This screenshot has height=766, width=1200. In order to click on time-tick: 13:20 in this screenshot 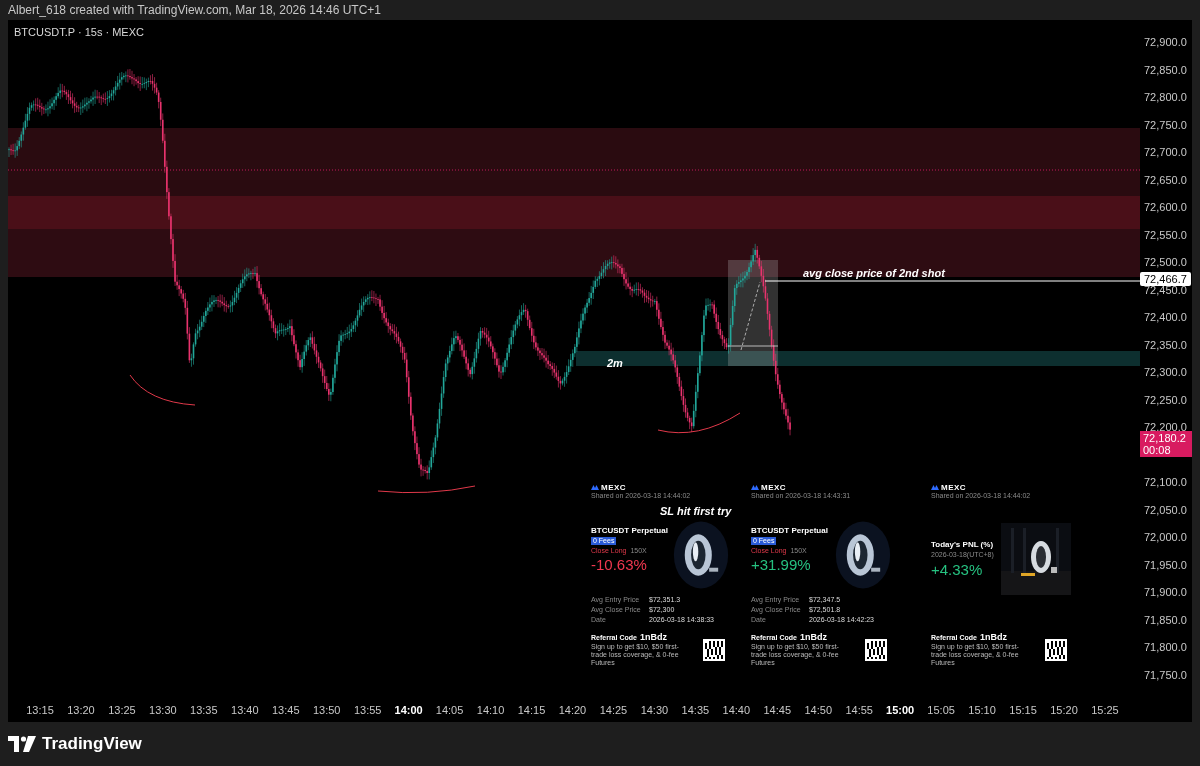, I will do `click(81, 710)`.